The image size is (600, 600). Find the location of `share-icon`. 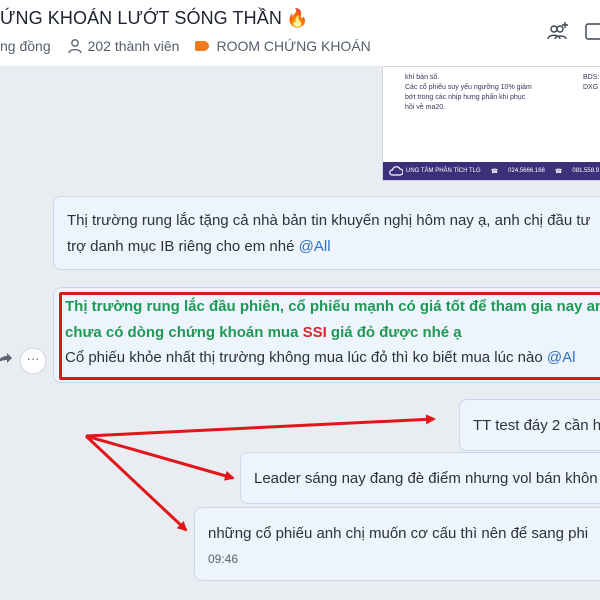

share-icon is located at coordinates (7, 359).